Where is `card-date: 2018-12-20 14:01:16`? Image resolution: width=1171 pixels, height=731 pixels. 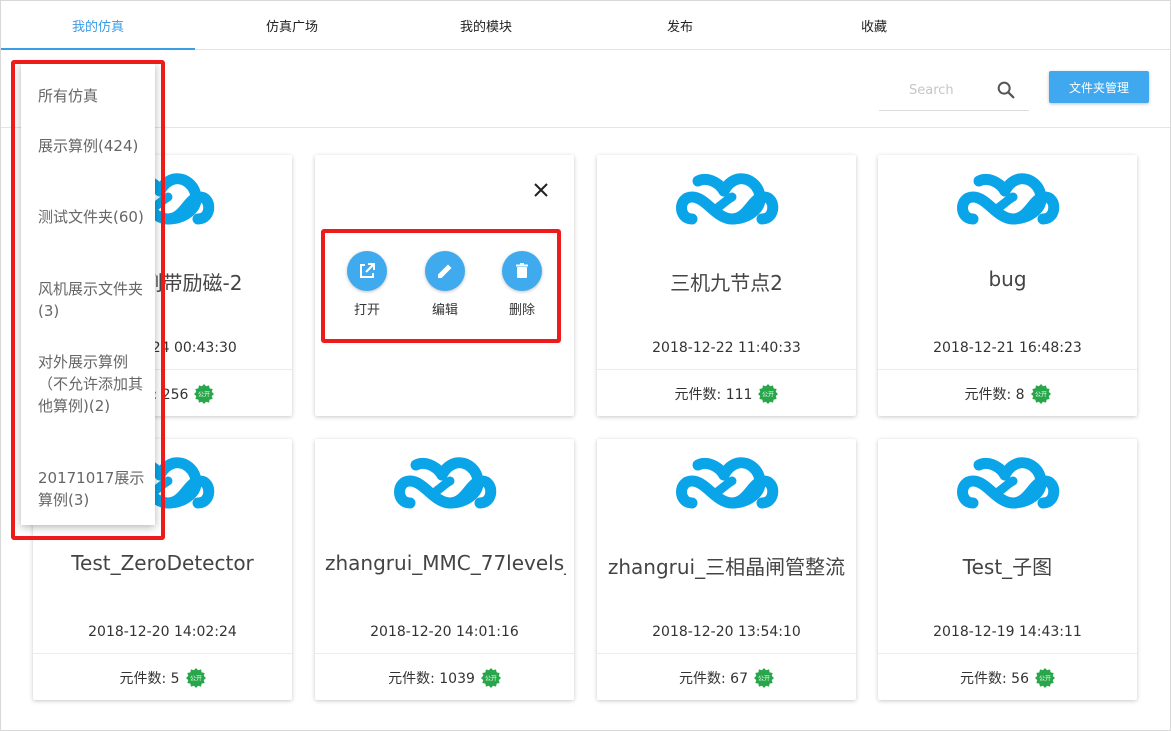
card-date: 2018-12-20 14:01:16 is located at coordinates (444, 632).